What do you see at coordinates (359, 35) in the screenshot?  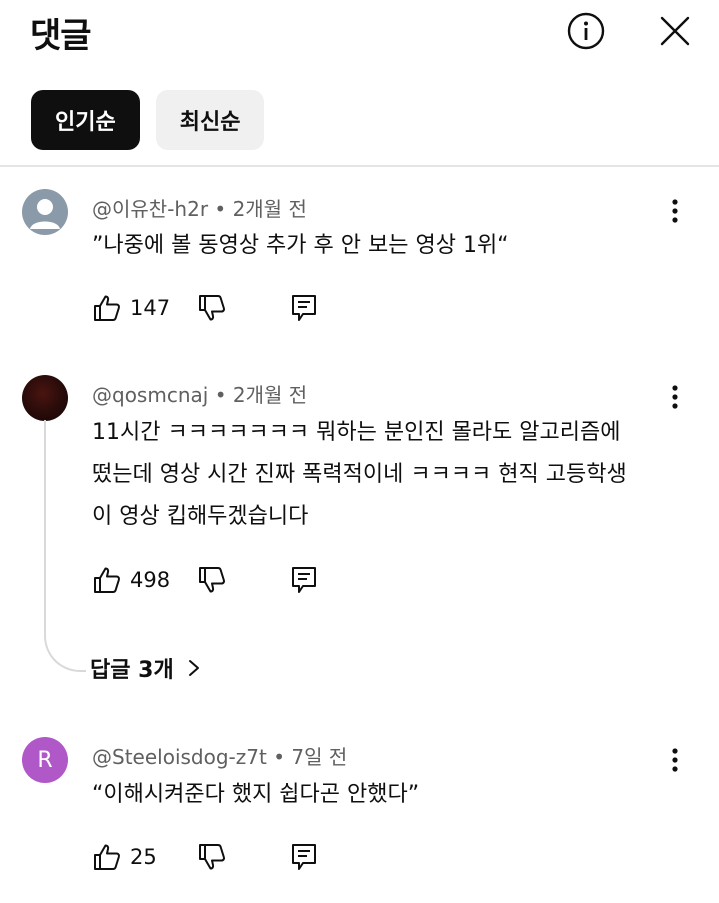 I see `comments-header: 댓글` at bounding box center [359, 35].